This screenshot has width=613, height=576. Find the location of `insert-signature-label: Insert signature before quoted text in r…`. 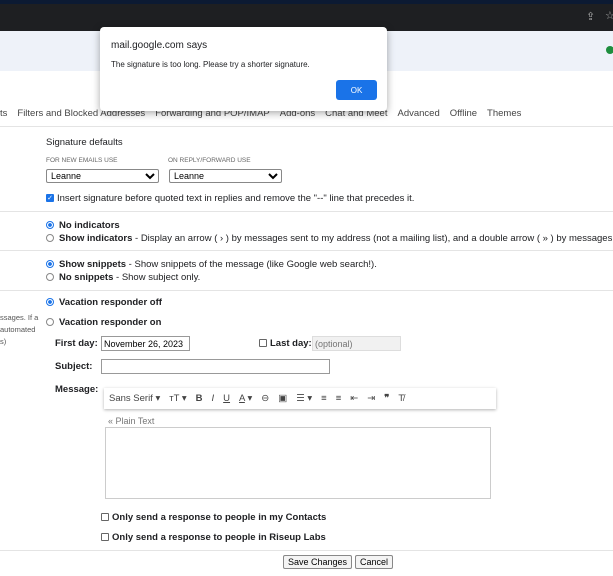

insert-signature-label: Insert signature before quoted text in r… is located at coordinates (236, 198).